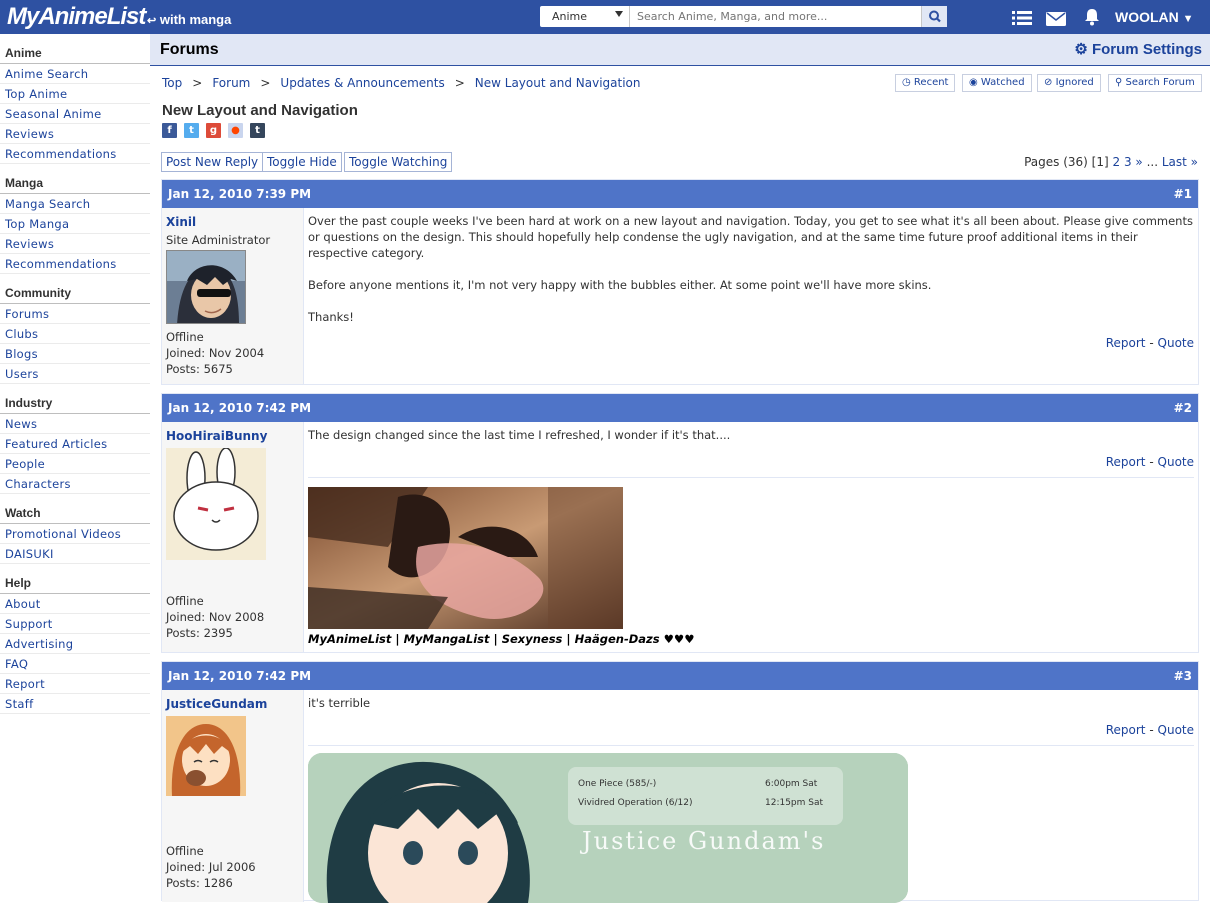  What do you see at coordinates (216, 436) in the screenshot?
I see `author-name: HooHiraiBunny` at bounding box center [216, 436].